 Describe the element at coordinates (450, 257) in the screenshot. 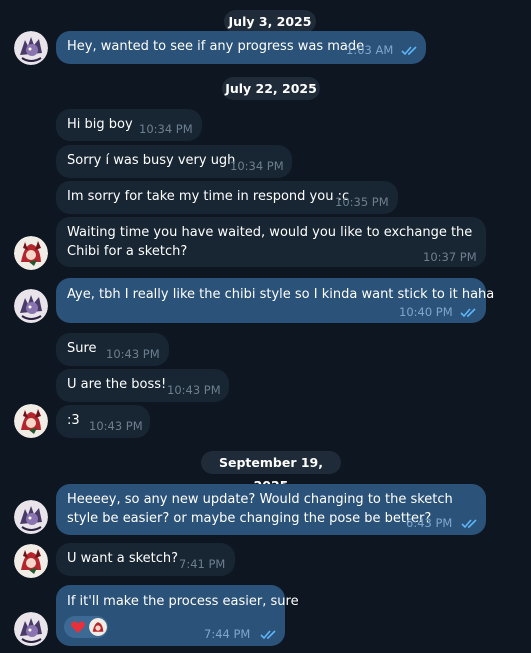

I see `message-time: 10:37 PM` at that location.